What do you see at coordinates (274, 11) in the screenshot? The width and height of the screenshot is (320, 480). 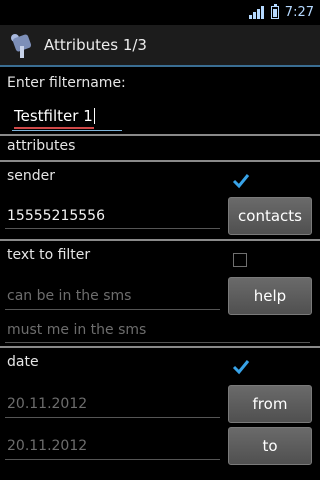 I see `battery-icon` at bounding box center [274, 11].